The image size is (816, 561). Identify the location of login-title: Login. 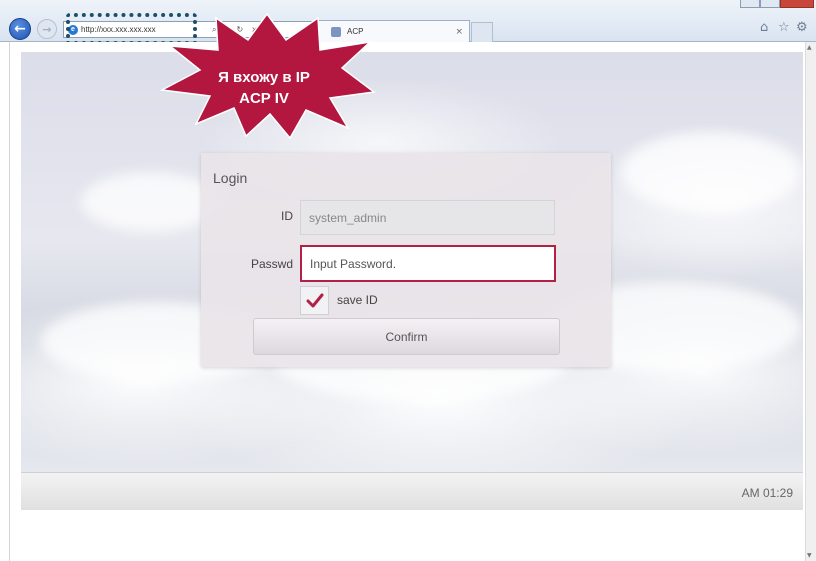
(230, 178).